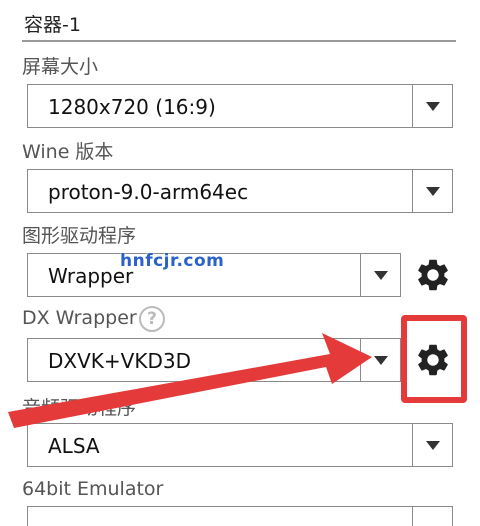 This screenshot has height=526, width=480. What do you see at coordinates (190, 380) in the screenshot?
I see `annotation-arrow` at bounding box center [190, 380].